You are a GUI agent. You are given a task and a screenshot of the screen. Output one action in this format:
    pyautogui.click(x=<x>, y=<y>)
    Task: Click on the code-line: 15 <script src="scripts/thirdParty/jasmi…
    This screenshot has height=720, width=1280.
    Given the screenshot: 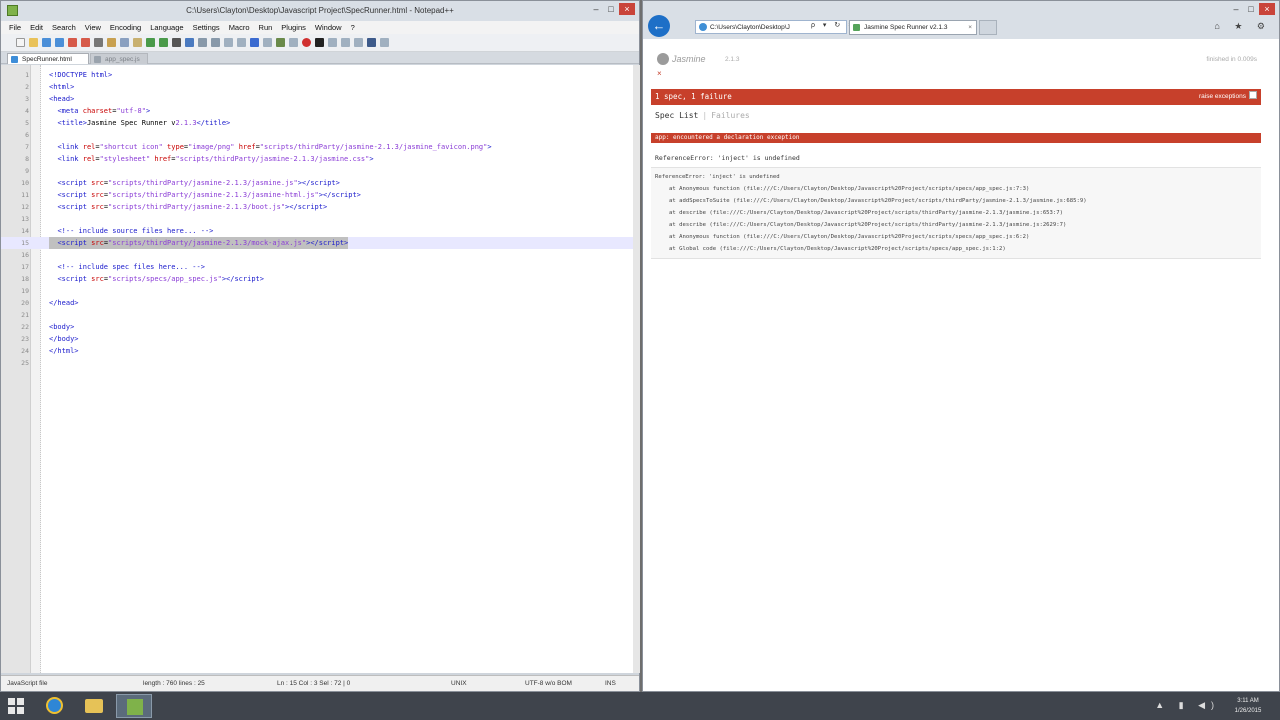 What is the action you would take?
    pyautogui.click(x=317, y=243)
    